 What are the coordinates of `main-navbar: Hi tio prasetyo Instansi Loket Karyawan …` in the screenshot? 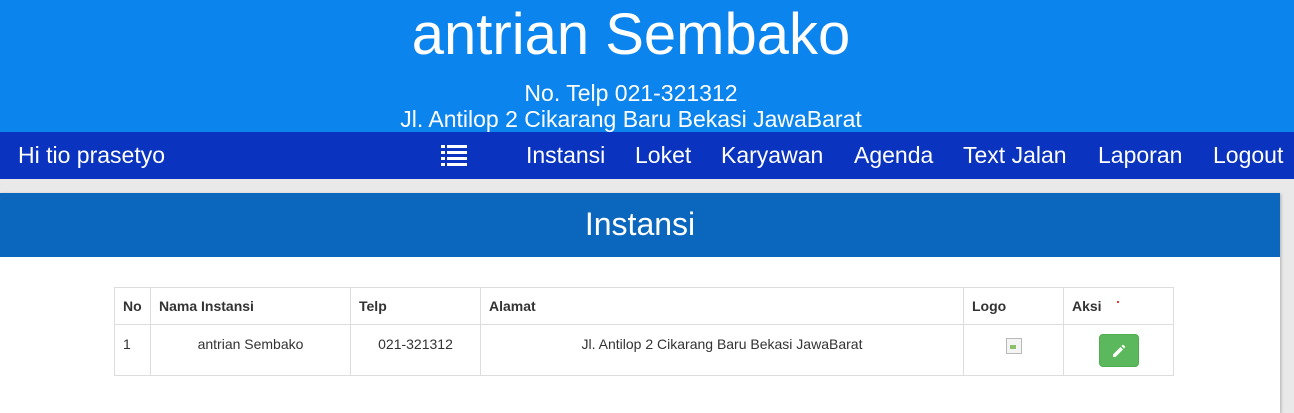 It's located at (647, 155).